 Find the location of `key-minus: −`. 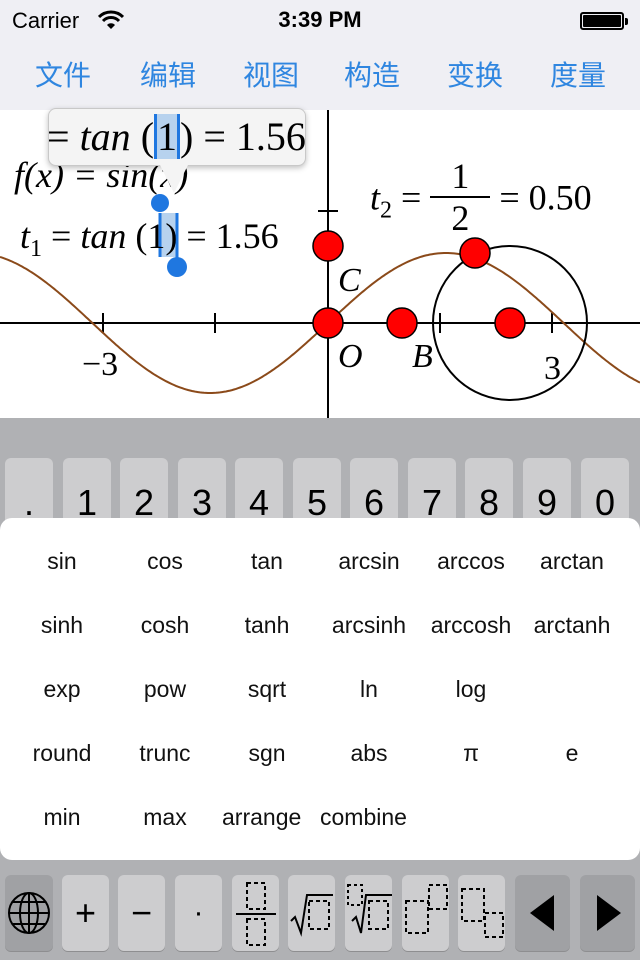

key-minus: − is located at coordinates (141, 913).